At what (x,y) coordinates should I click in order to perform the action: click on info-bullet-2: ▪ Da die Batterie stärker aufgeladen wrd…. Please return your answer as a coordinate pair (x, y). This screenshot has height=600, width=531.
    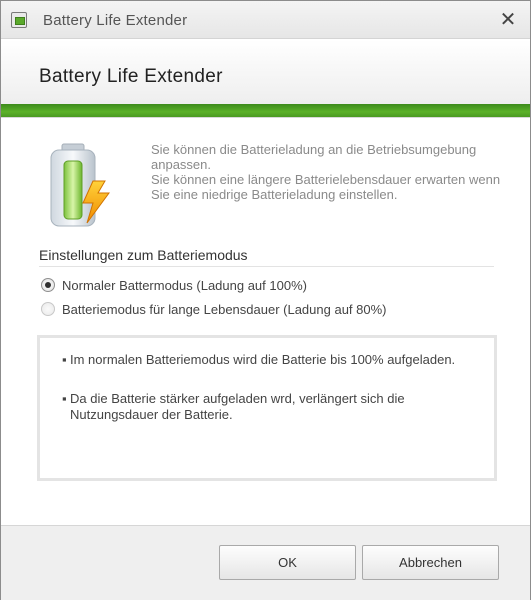
    Looking at the image, I should click on (262, 407).